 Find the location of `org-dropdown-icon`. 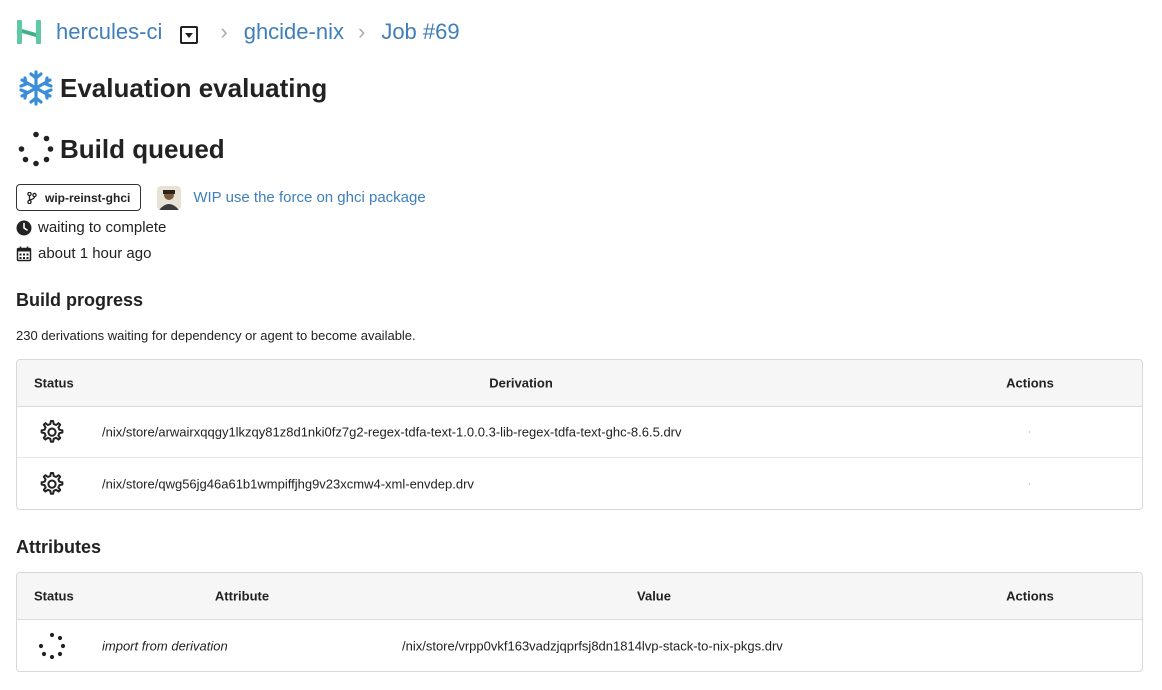

org-dropdown-icon is located at coordinates (189, 35).